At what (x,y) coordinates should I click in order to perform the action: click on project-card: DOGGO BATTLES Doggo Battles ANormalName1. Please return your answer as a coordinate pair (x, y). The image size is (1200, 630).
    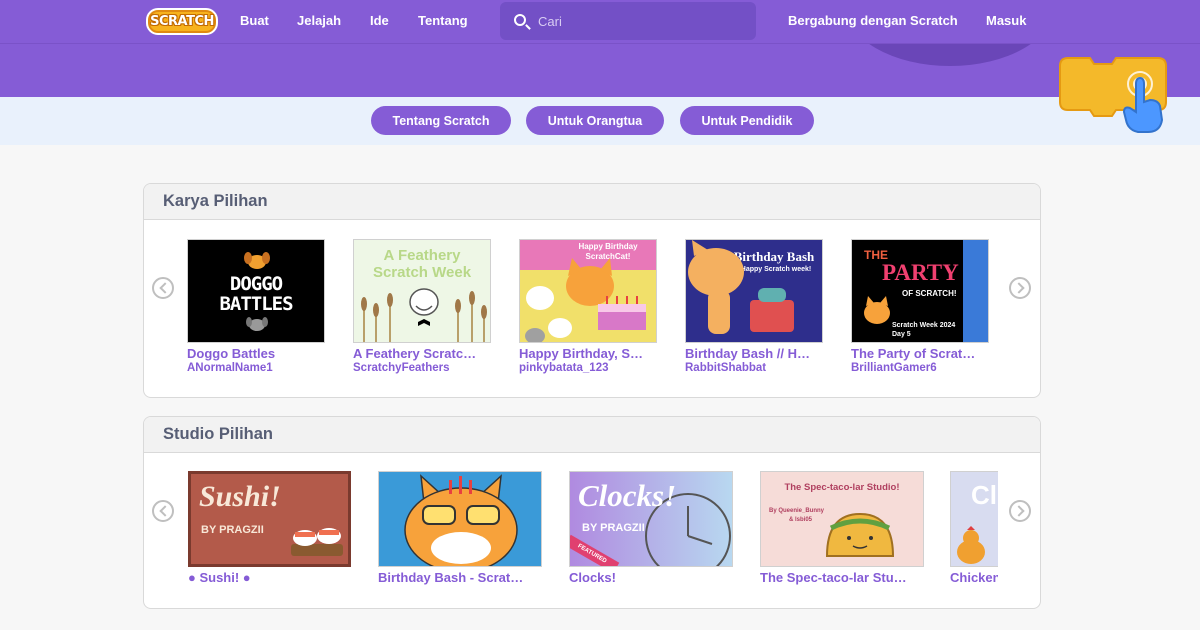
    Looking at the image, I should click on (256, 306).